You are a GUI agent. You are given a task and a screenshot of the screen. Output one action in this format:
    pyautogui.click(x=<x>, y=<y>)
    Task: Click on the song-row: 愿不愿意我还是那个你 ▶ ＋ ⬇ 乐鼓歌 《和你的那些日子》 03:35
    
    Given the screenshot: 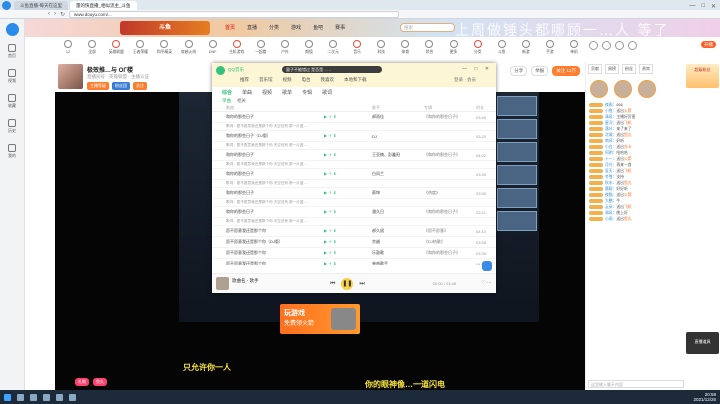 What is the action you would take?
    pyautogui.click(x=354, y=253)
    